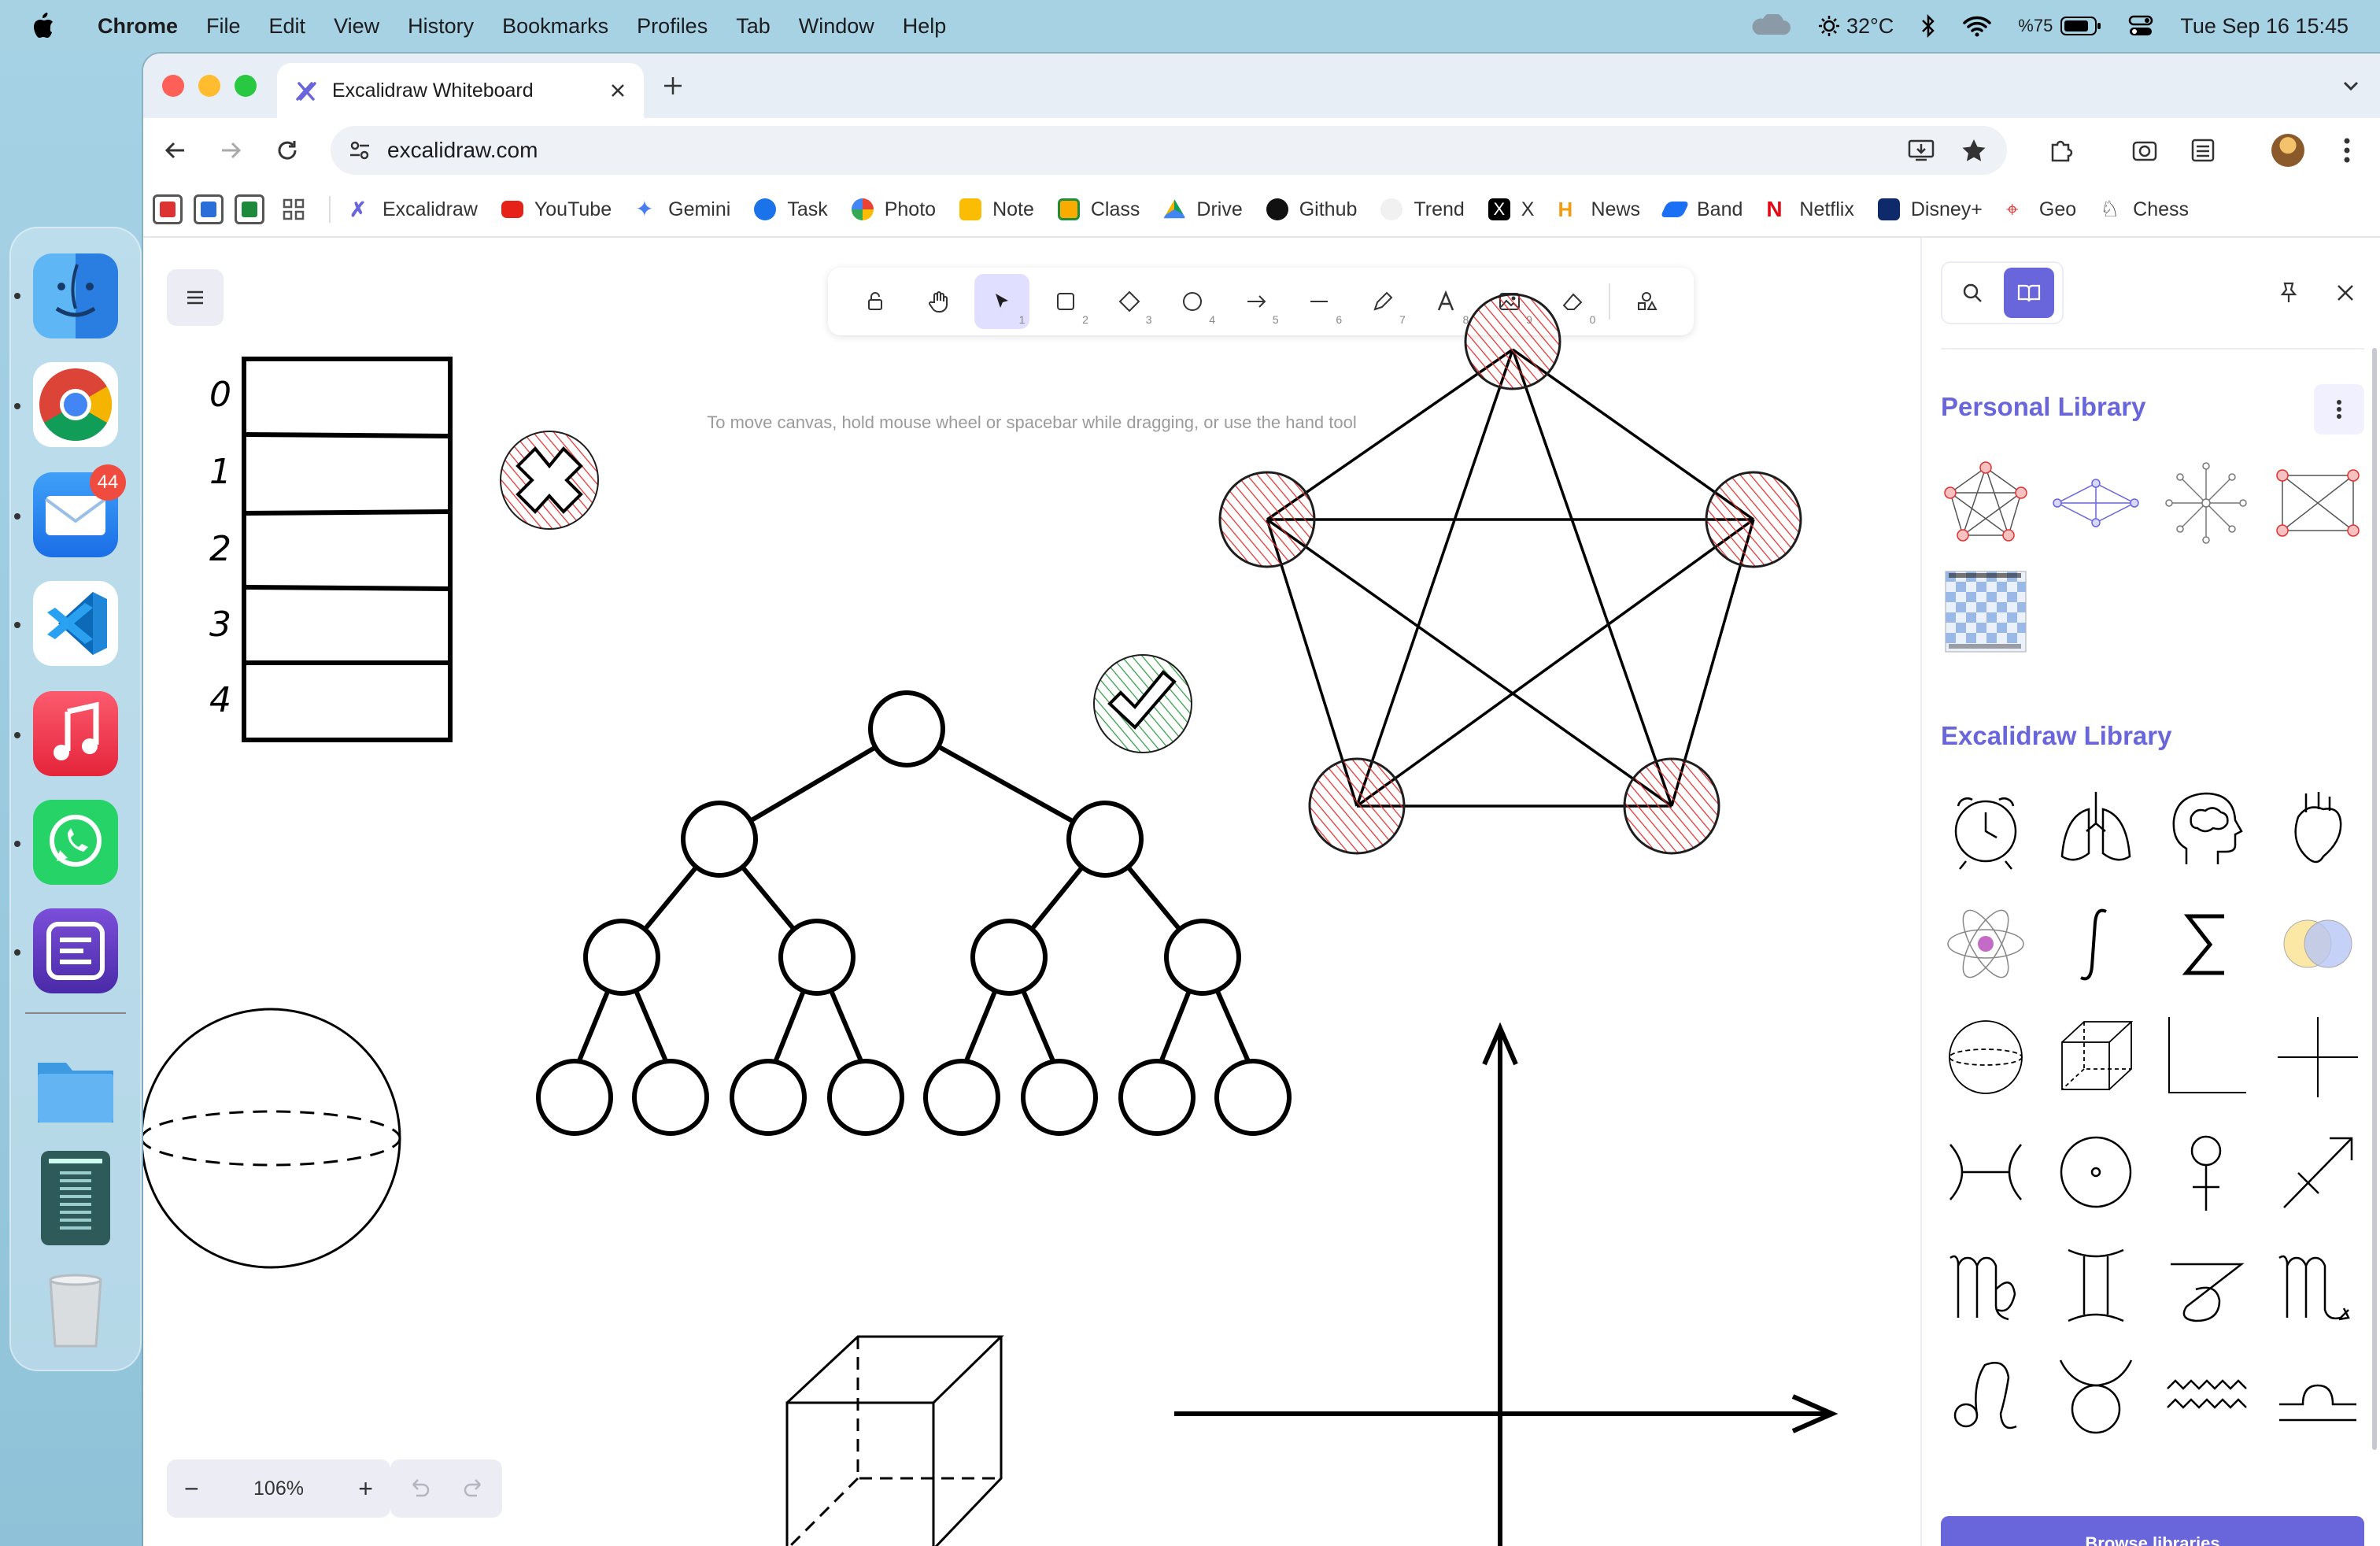 The image size is (2380, 1546). What do you see at coordinates (1977, 26) in the screenshot?
I see `wifi-icon` at bounding box center [1977, 26].